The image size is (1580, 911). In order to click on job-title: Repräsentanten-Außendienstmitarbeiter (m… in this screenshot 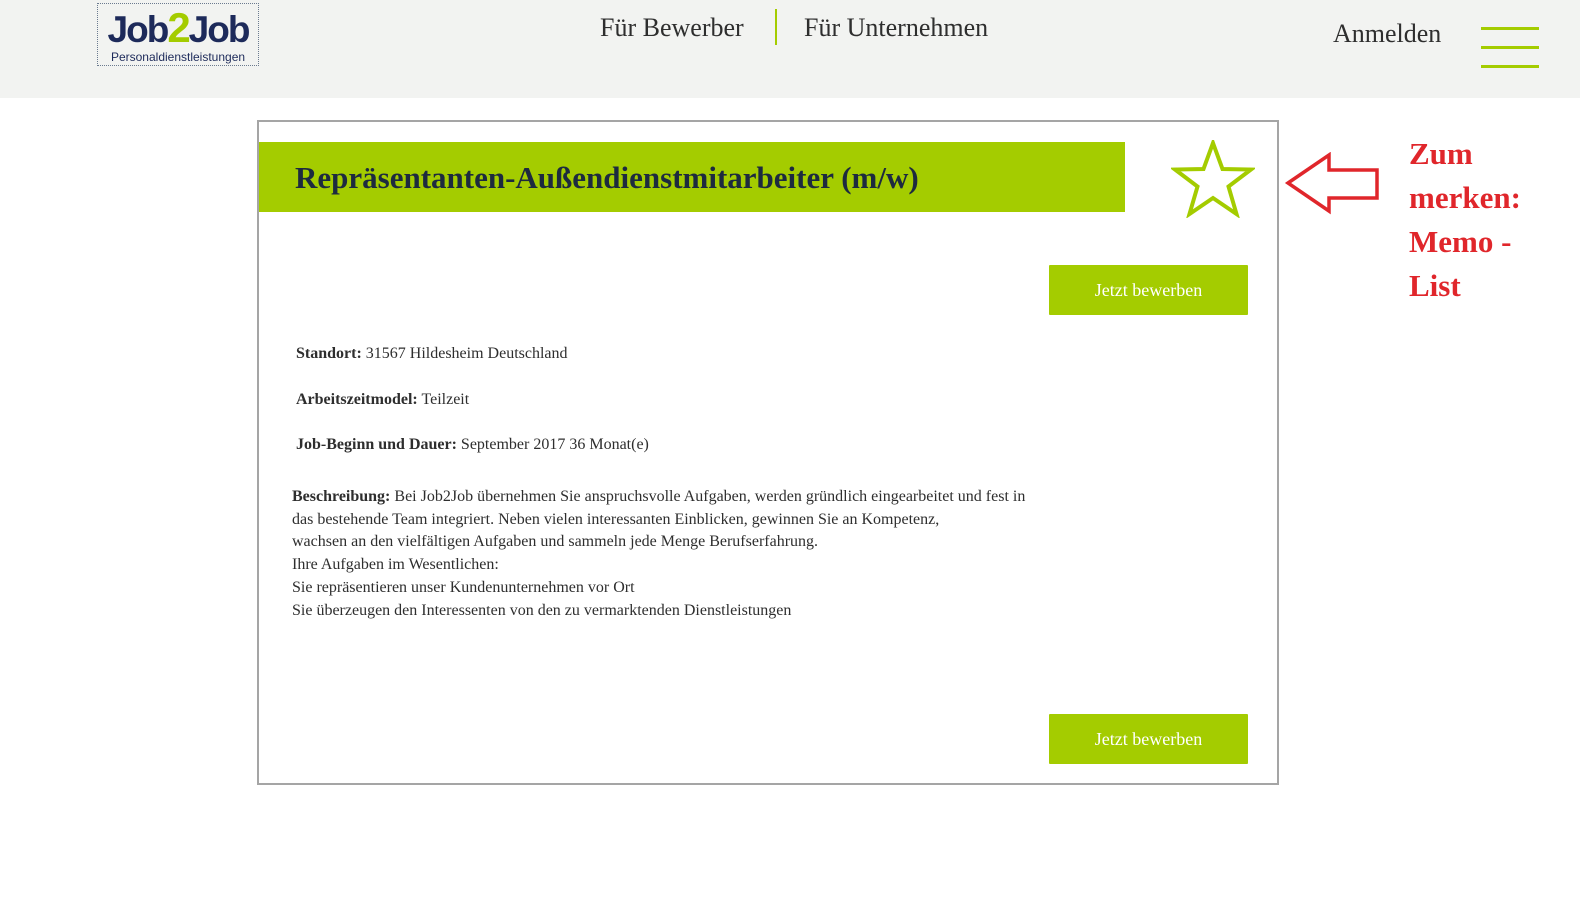, I will do `click(607, 177)`.